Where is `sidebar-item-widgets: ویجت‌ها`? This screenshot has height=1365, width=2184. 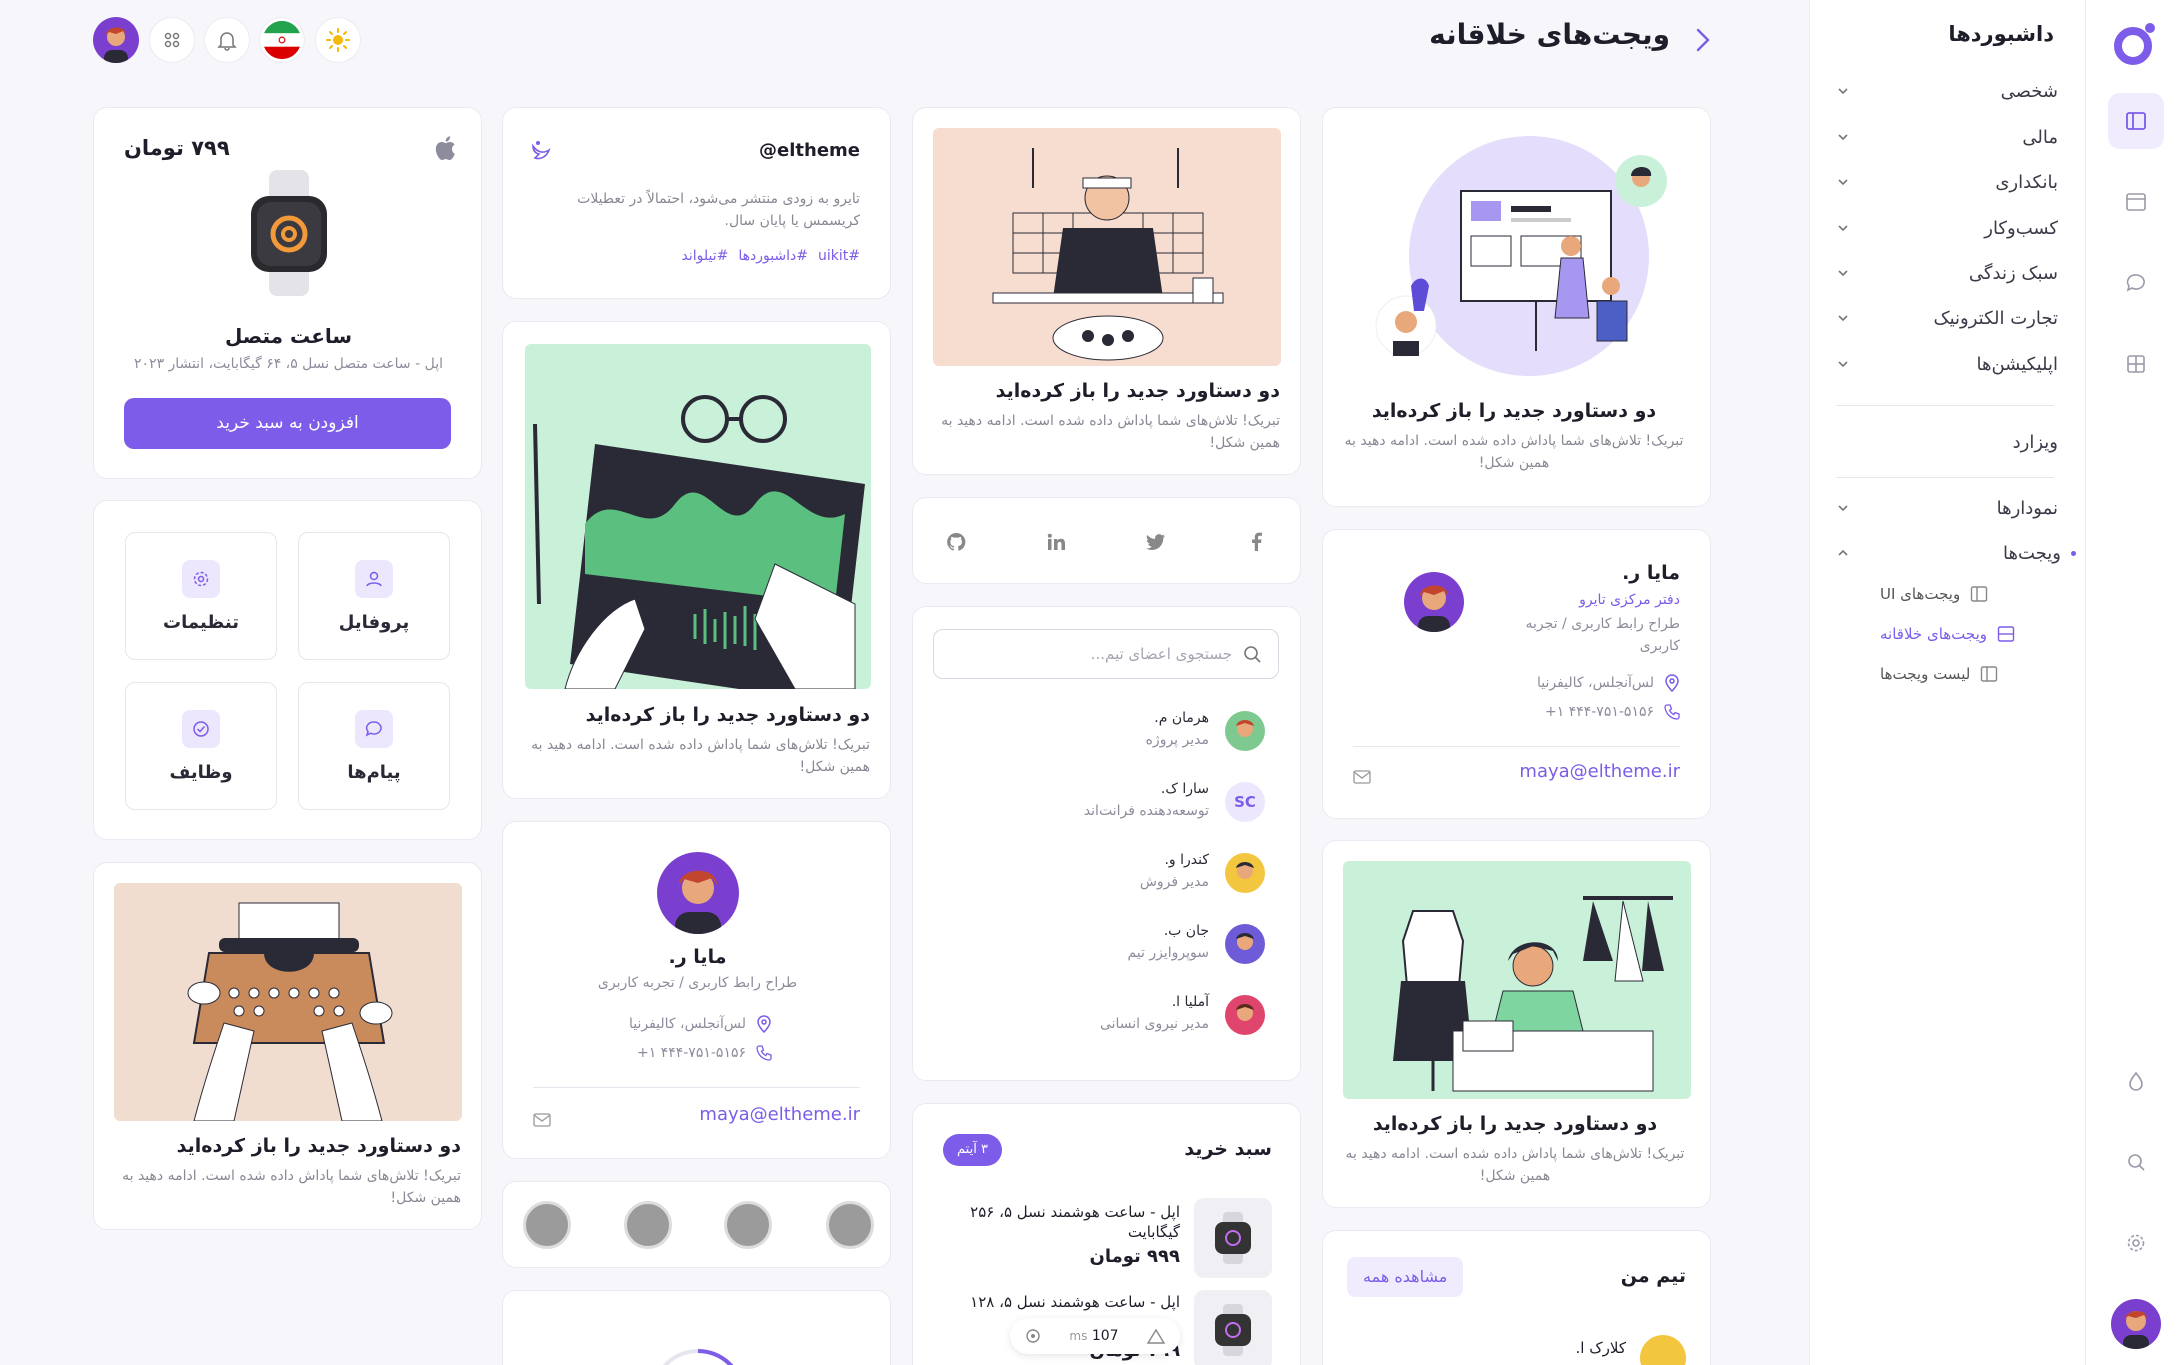 sidebar-item-widgets: ویجت‌ها is located at coordinates (1956, 553).